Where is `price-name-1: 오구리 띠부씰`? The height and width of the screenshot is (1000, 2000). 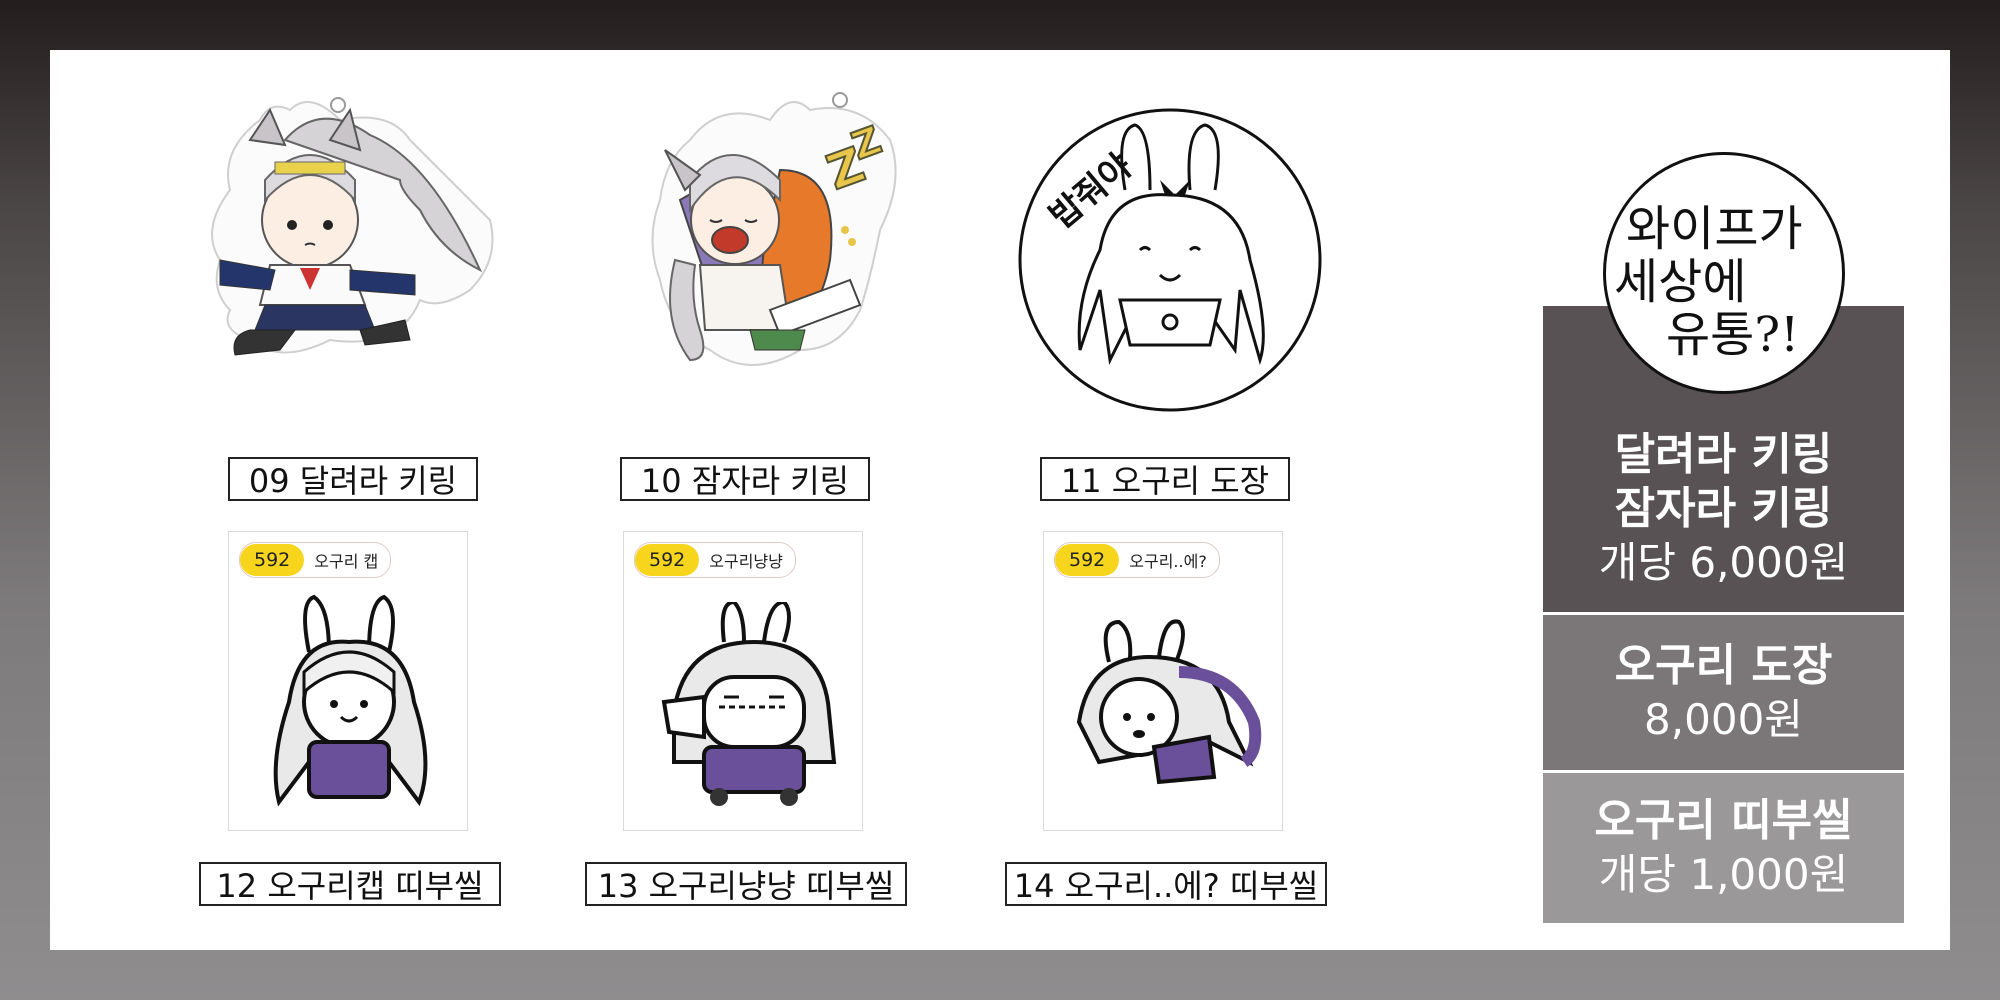
price-name-1: 오구리 띠부씰 is located at coordinates (1723, 820).